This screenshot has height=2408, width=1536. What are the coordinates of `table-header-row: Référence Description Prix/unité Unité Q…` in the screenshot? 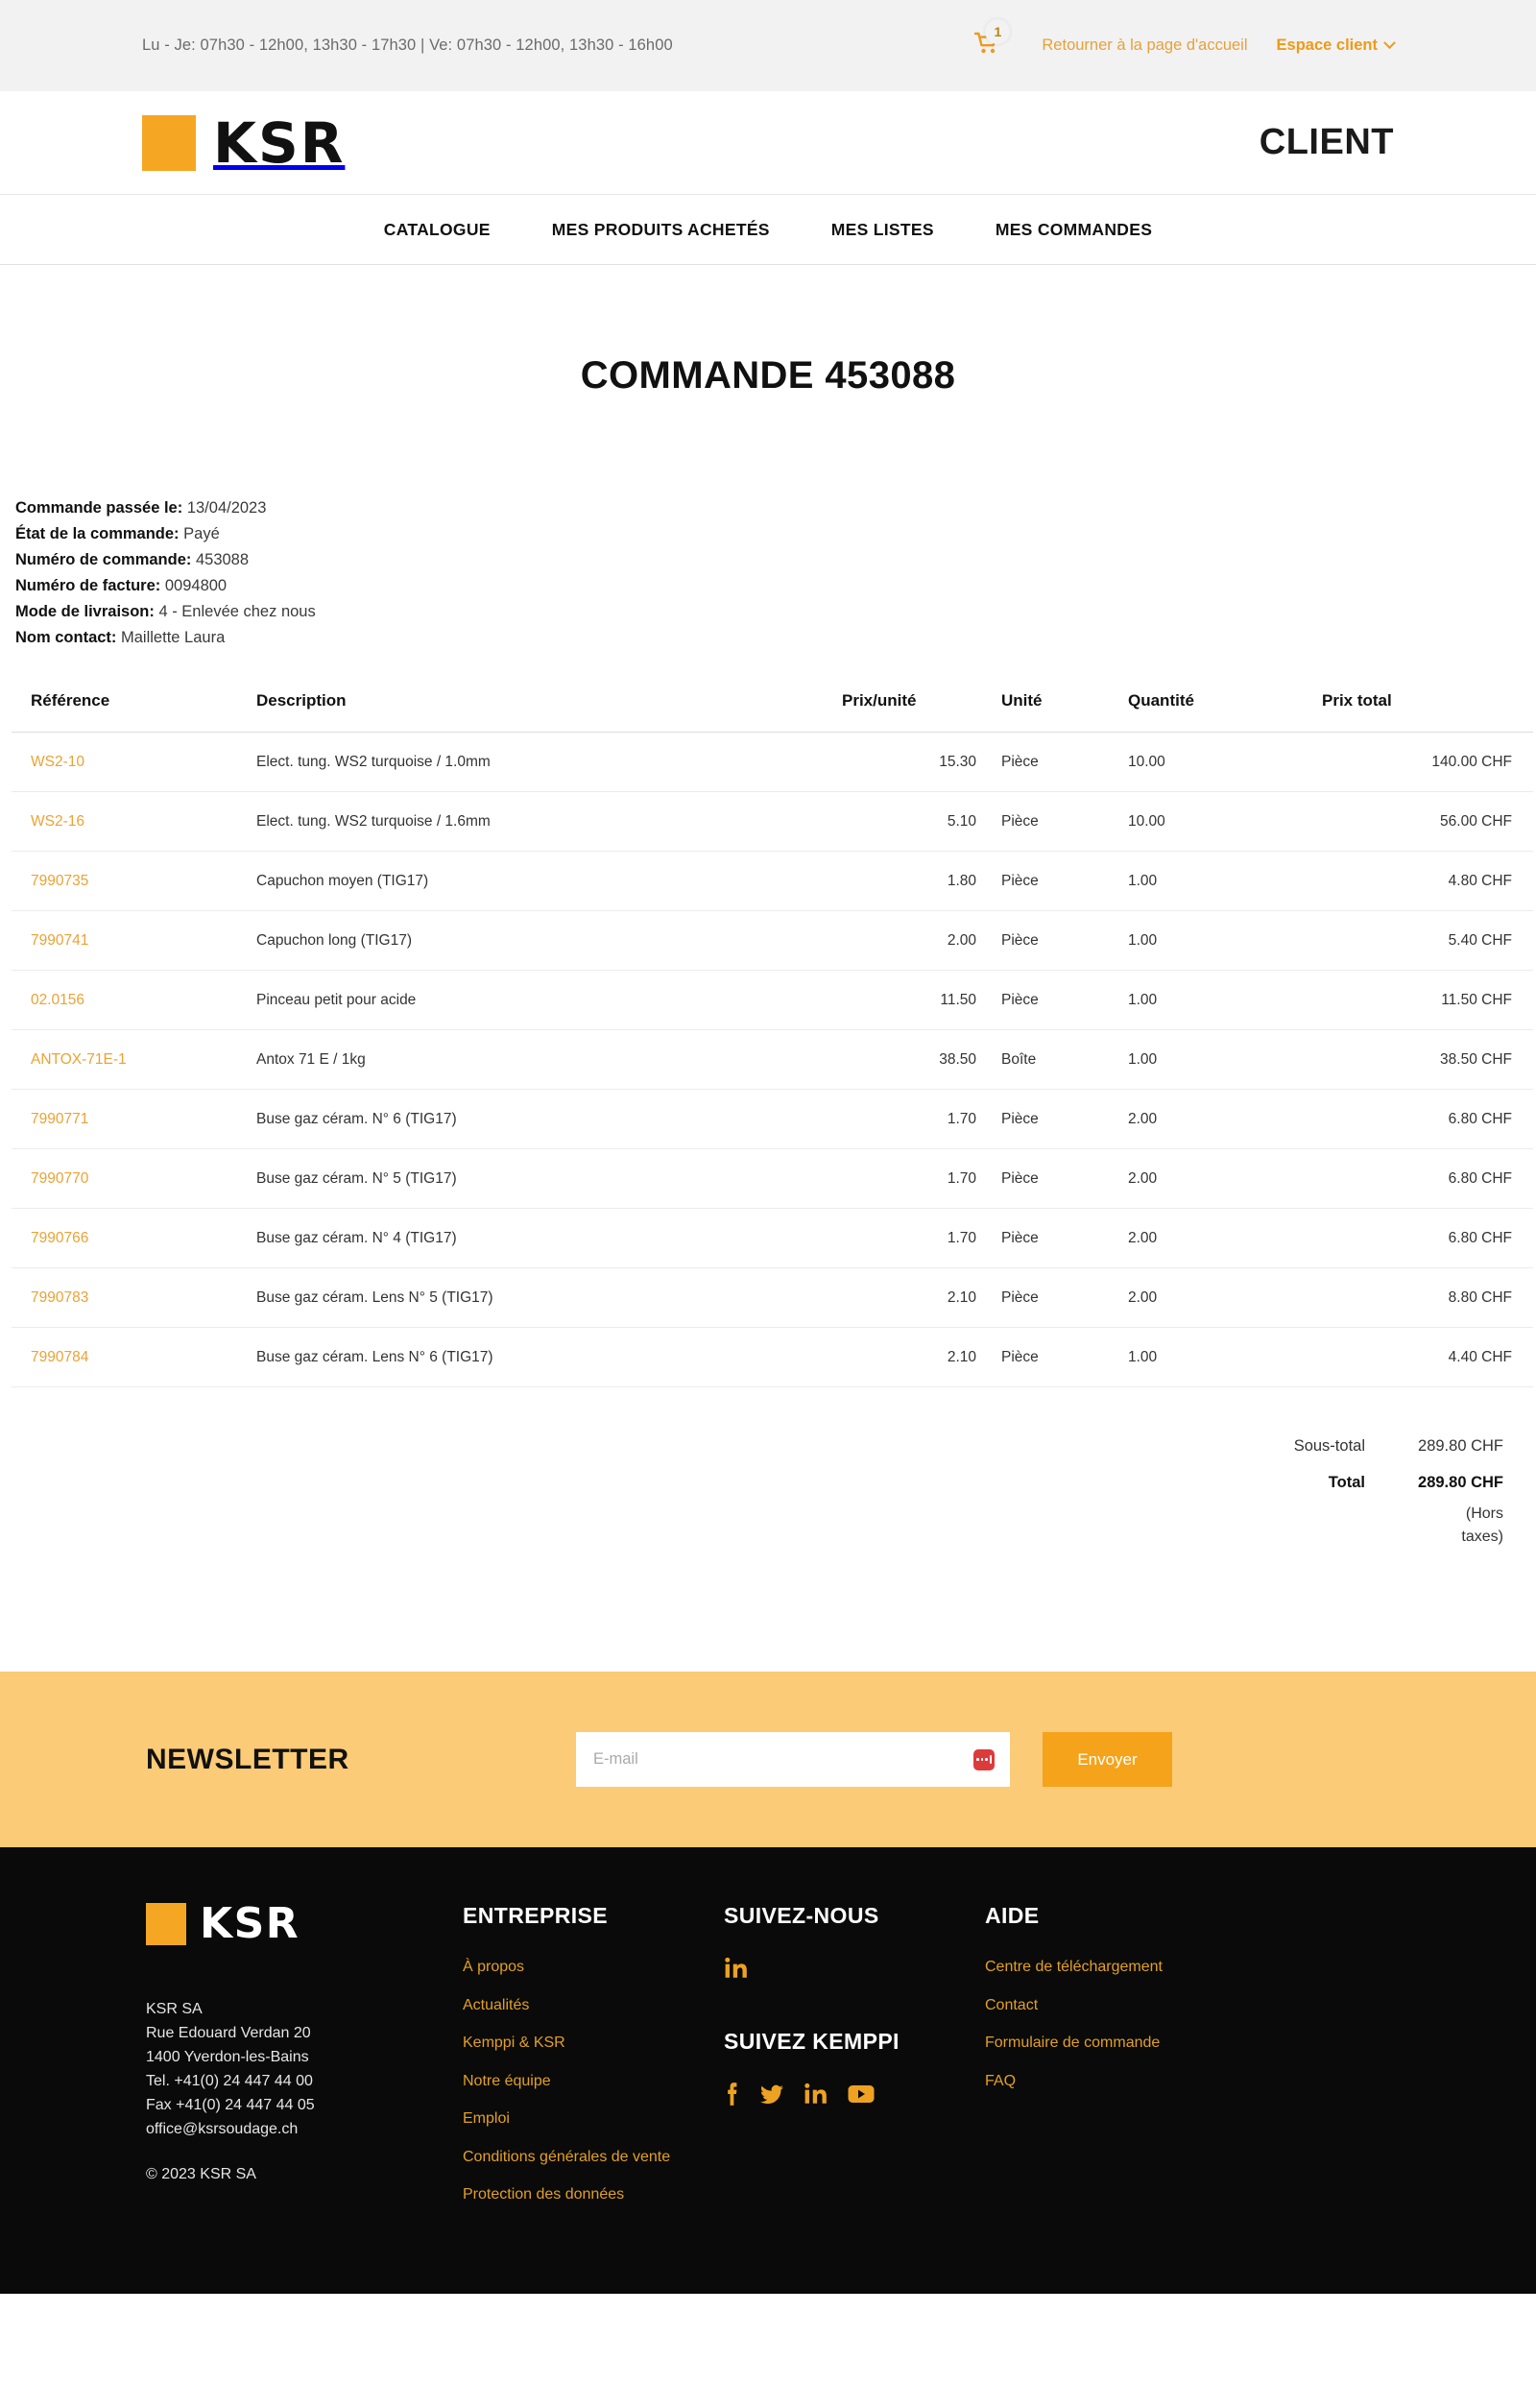 It's located at (773, 712).